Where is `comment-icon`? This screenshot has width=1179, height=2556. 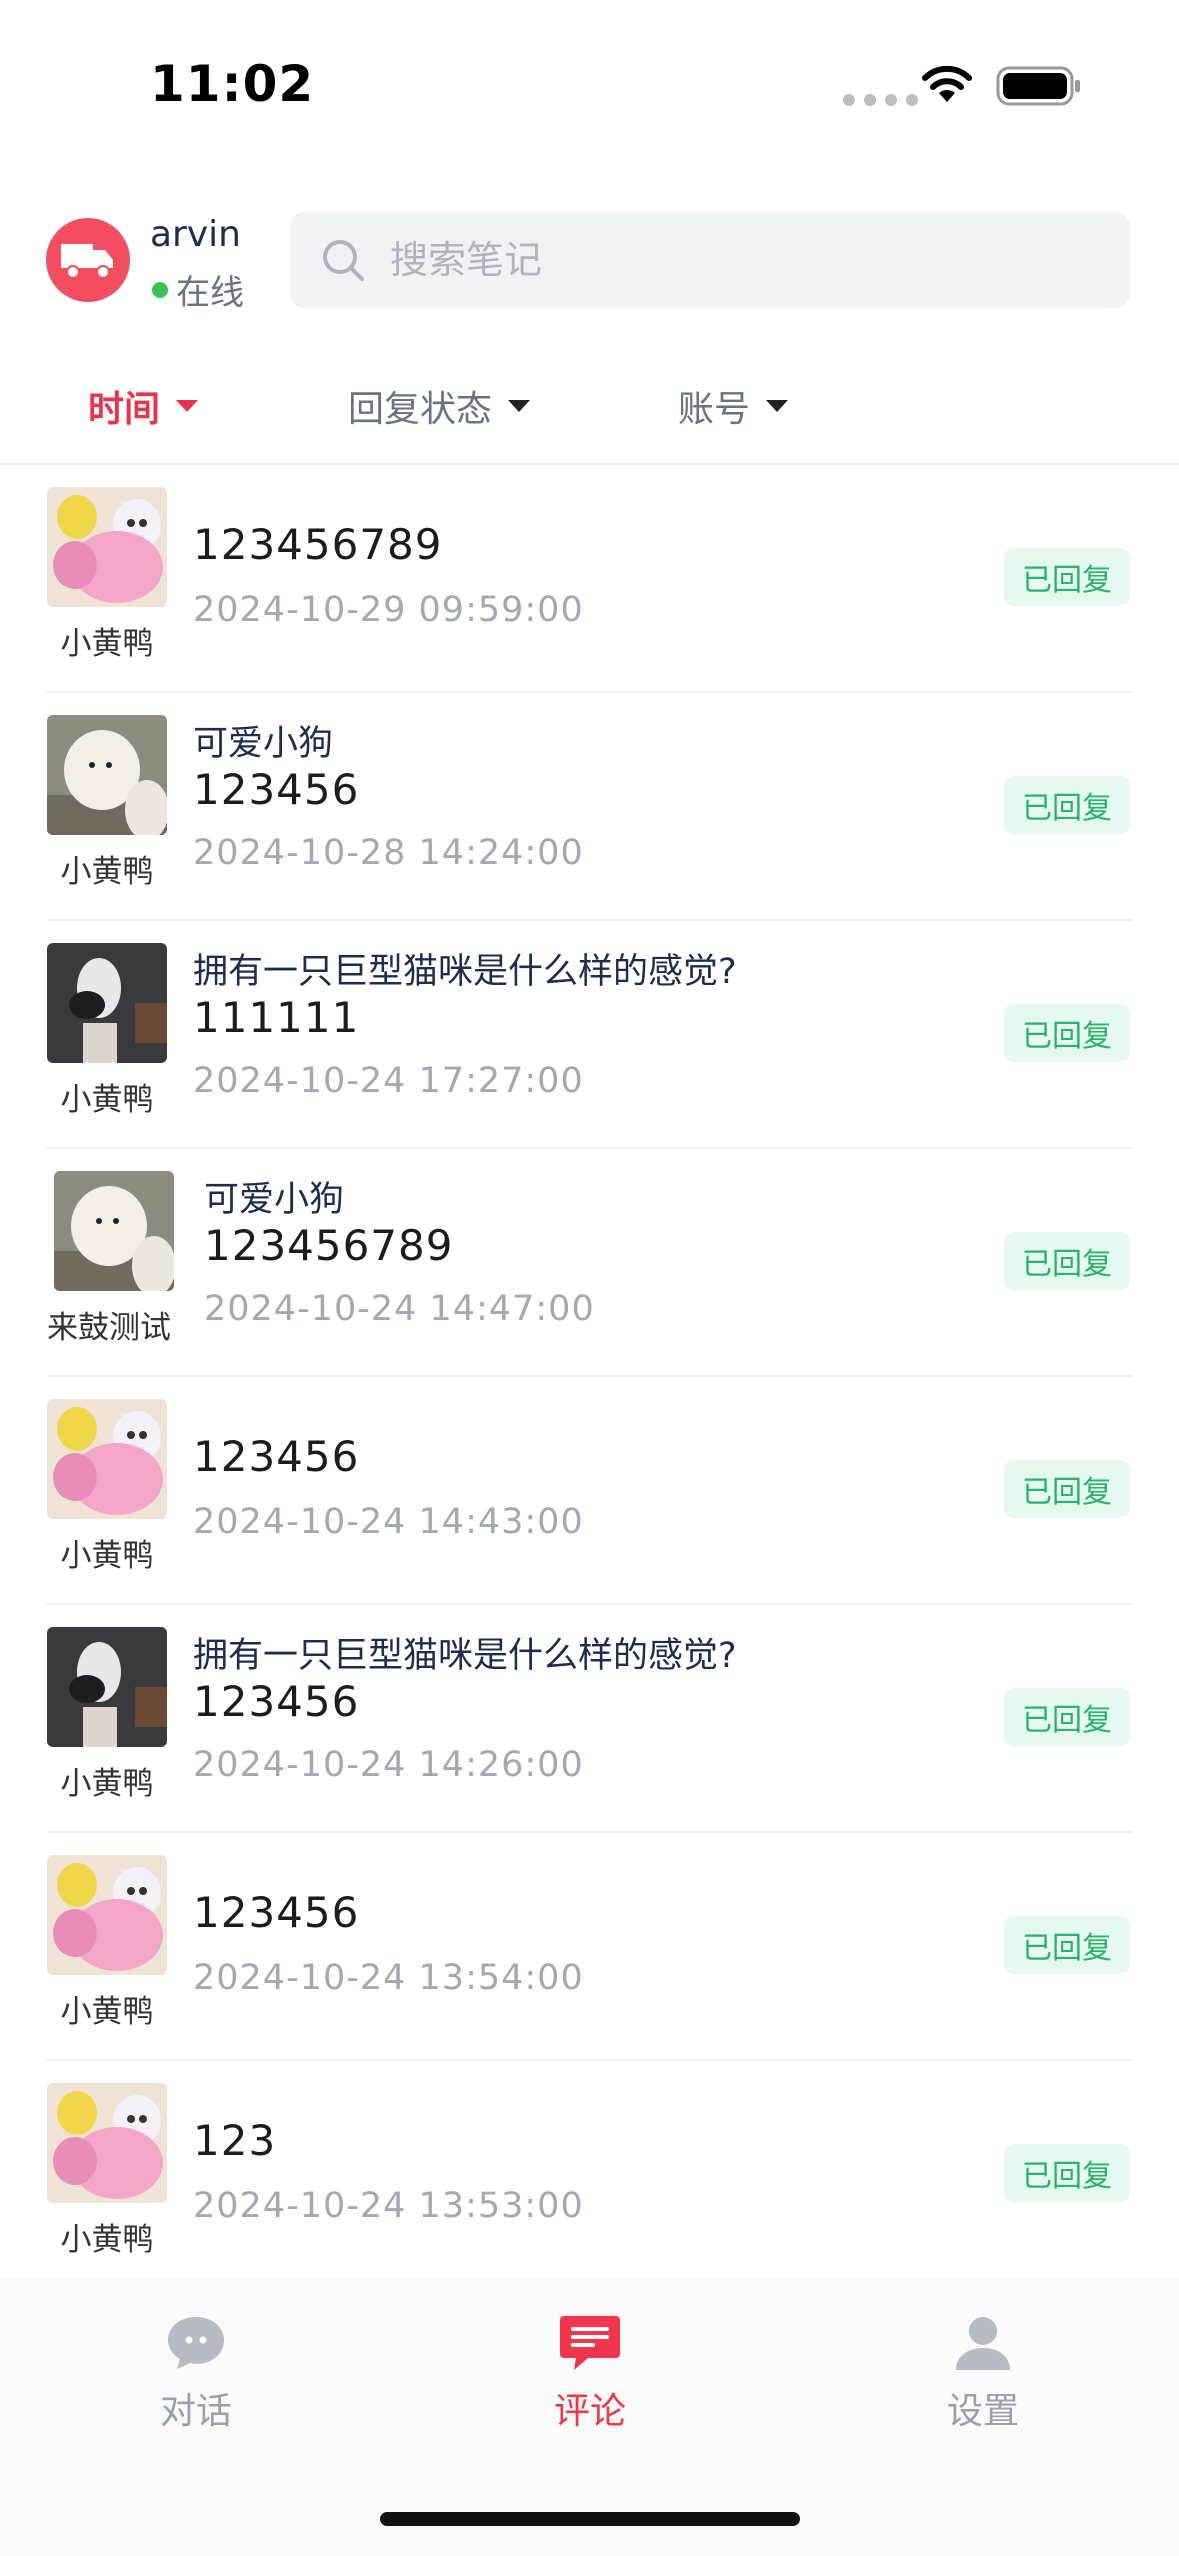
comment-icon is located at coordinates (590, 2343).